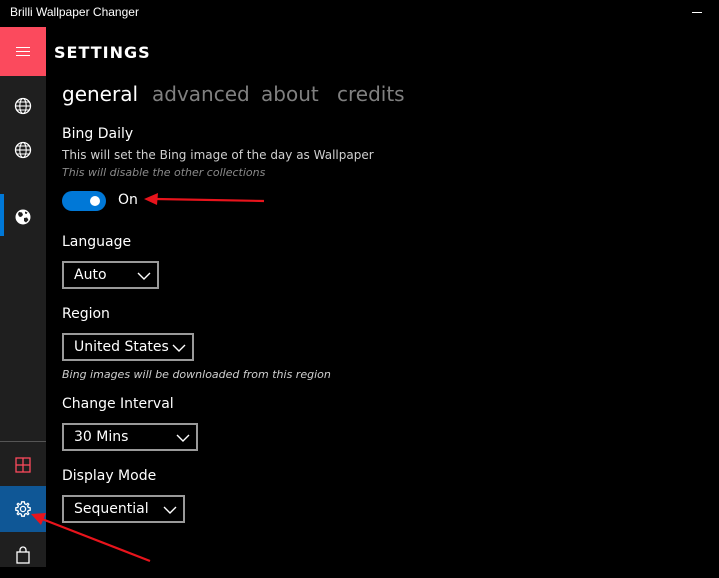 This screenshot has height=578, width=719. Describe the element at coordinates (23, 297) in the screenshot. I see `sidebar` at that location.